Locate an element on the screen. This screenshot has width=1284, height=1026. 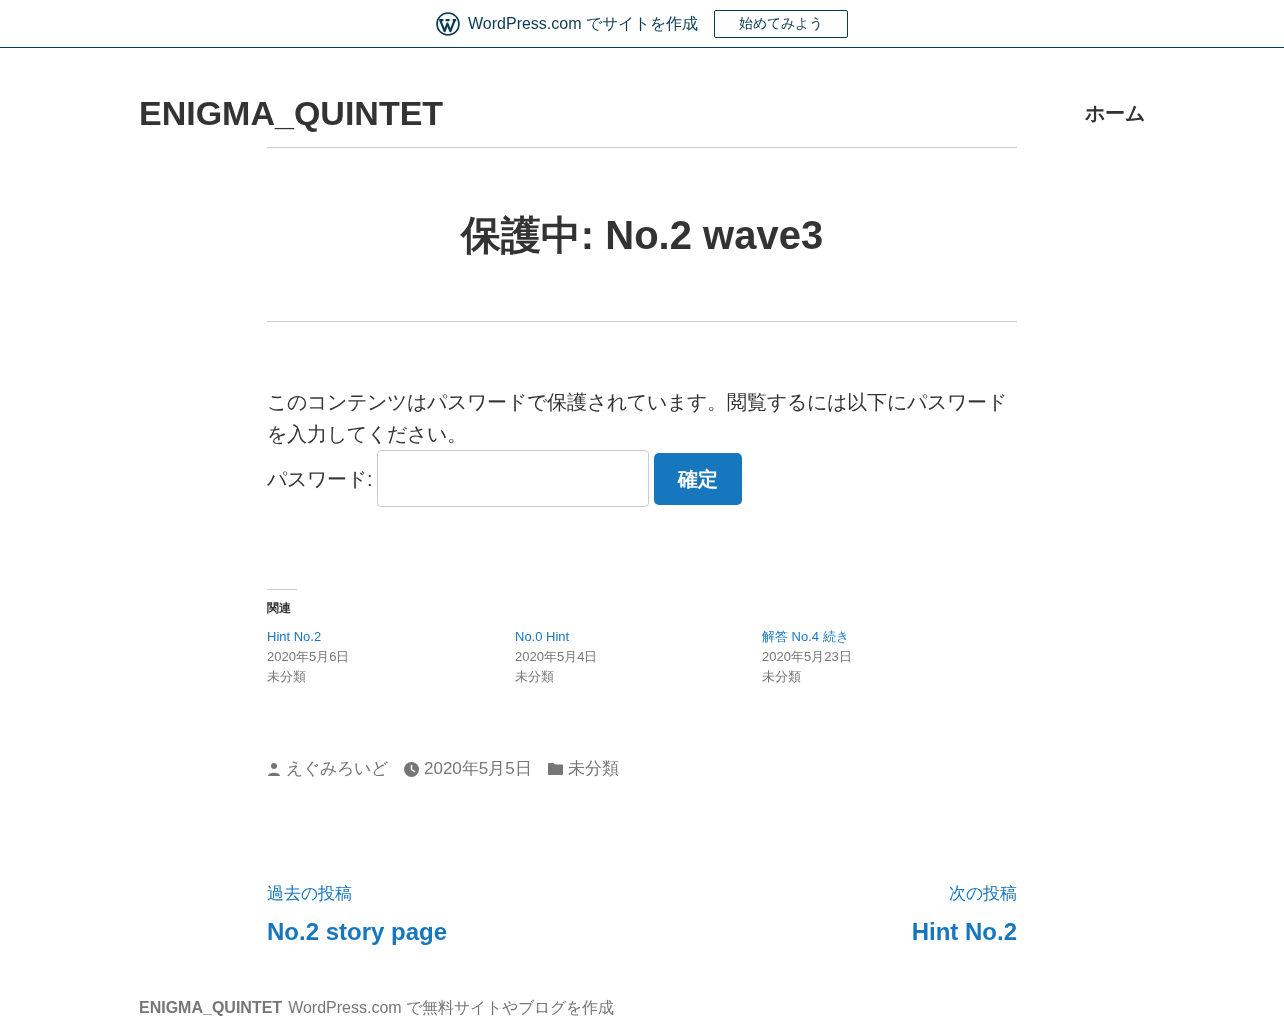
footer-credit-link: WordPress.com で無料サイトやブログを作成 is located at coordinates (451, 1008).